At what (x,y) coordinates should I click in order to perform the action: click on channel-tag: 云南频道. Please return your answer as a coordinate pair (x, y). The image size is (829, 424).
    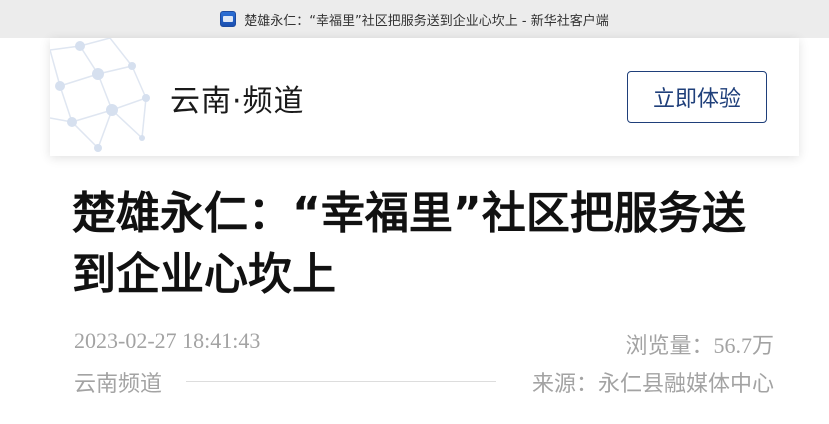
    Looking at the image, I should click on (118, 382).